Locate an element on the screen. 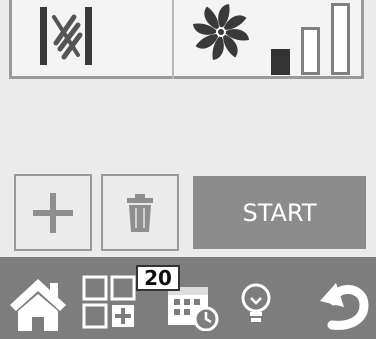 This screenshot has width=376, height=339. delete-button is located at coordinates (140, 212).